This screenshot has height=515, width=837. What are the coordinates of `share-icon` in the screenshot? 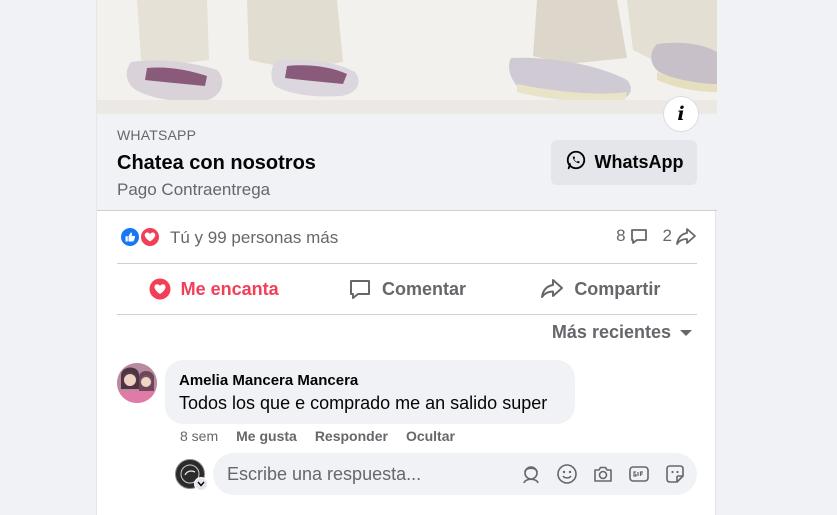 It's located at (552, 288).